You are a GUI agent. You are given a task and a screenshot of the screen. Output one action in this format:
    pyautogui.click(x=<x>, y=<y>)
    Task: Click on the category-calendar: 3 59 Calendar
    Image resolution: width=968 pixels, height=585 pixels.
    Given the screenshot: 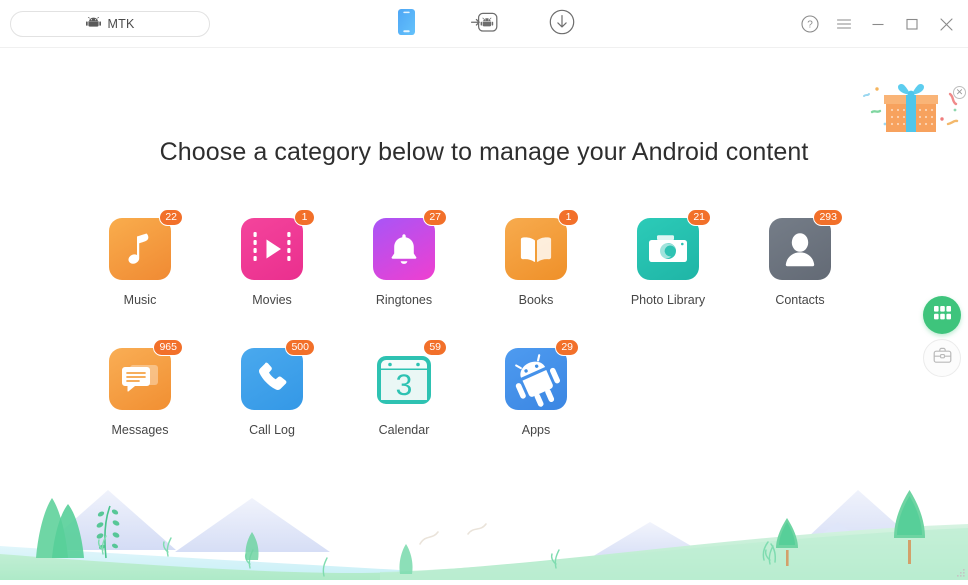 What is the action you would take?
    pyautogui.click(x=404, y=388)
    